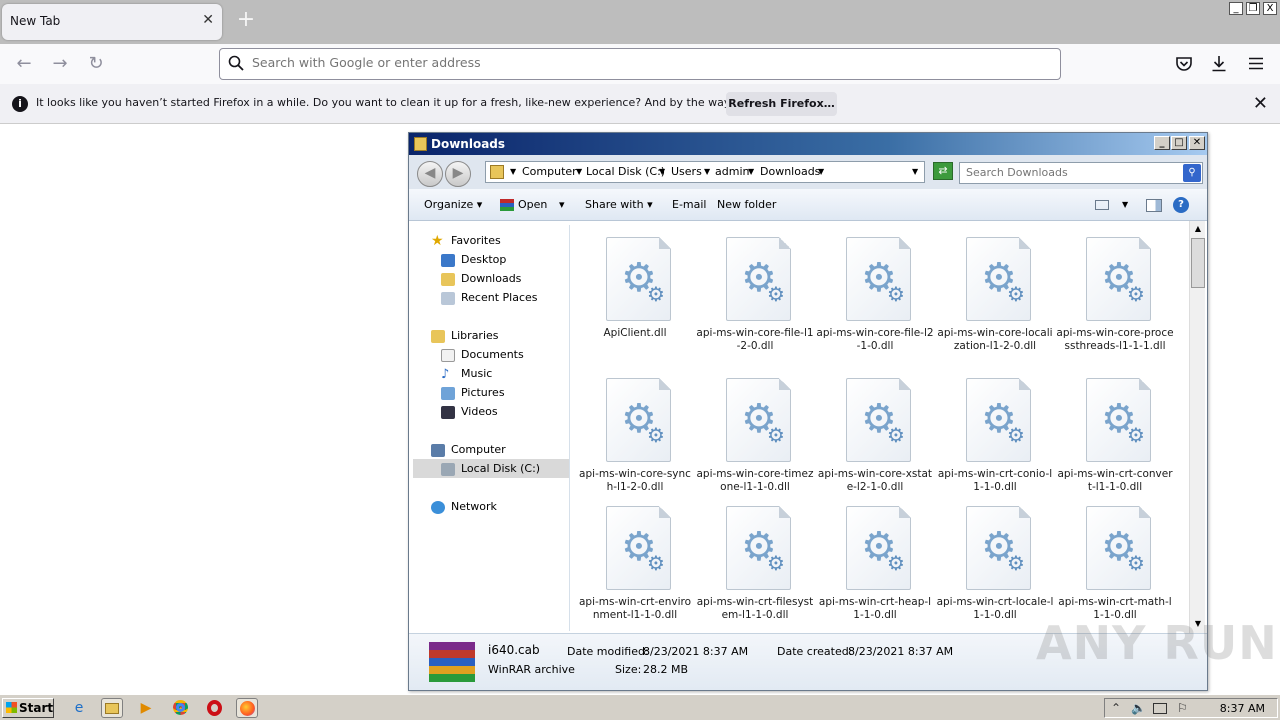 This screenshot has width=1280, height=722. I want to click on close-tab-icon: ✕, so click(208, 20).